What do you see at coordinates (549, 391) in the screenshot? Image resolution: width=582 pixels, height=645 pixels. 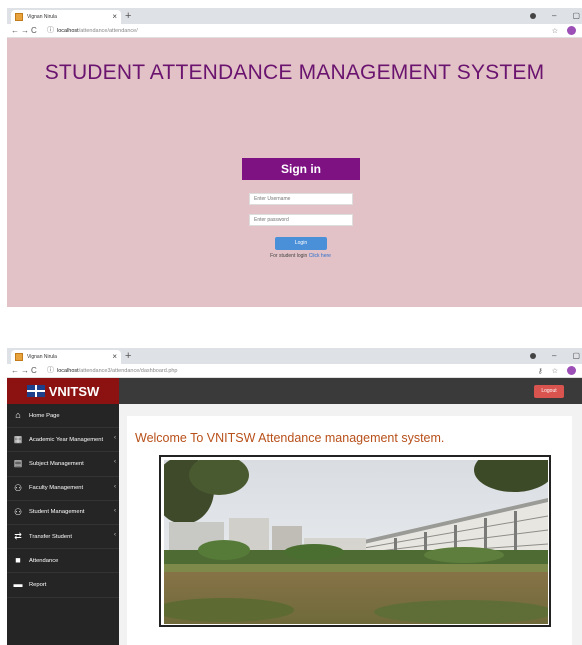 I see `logout-button: Logout` at bounding box center [549, 391].